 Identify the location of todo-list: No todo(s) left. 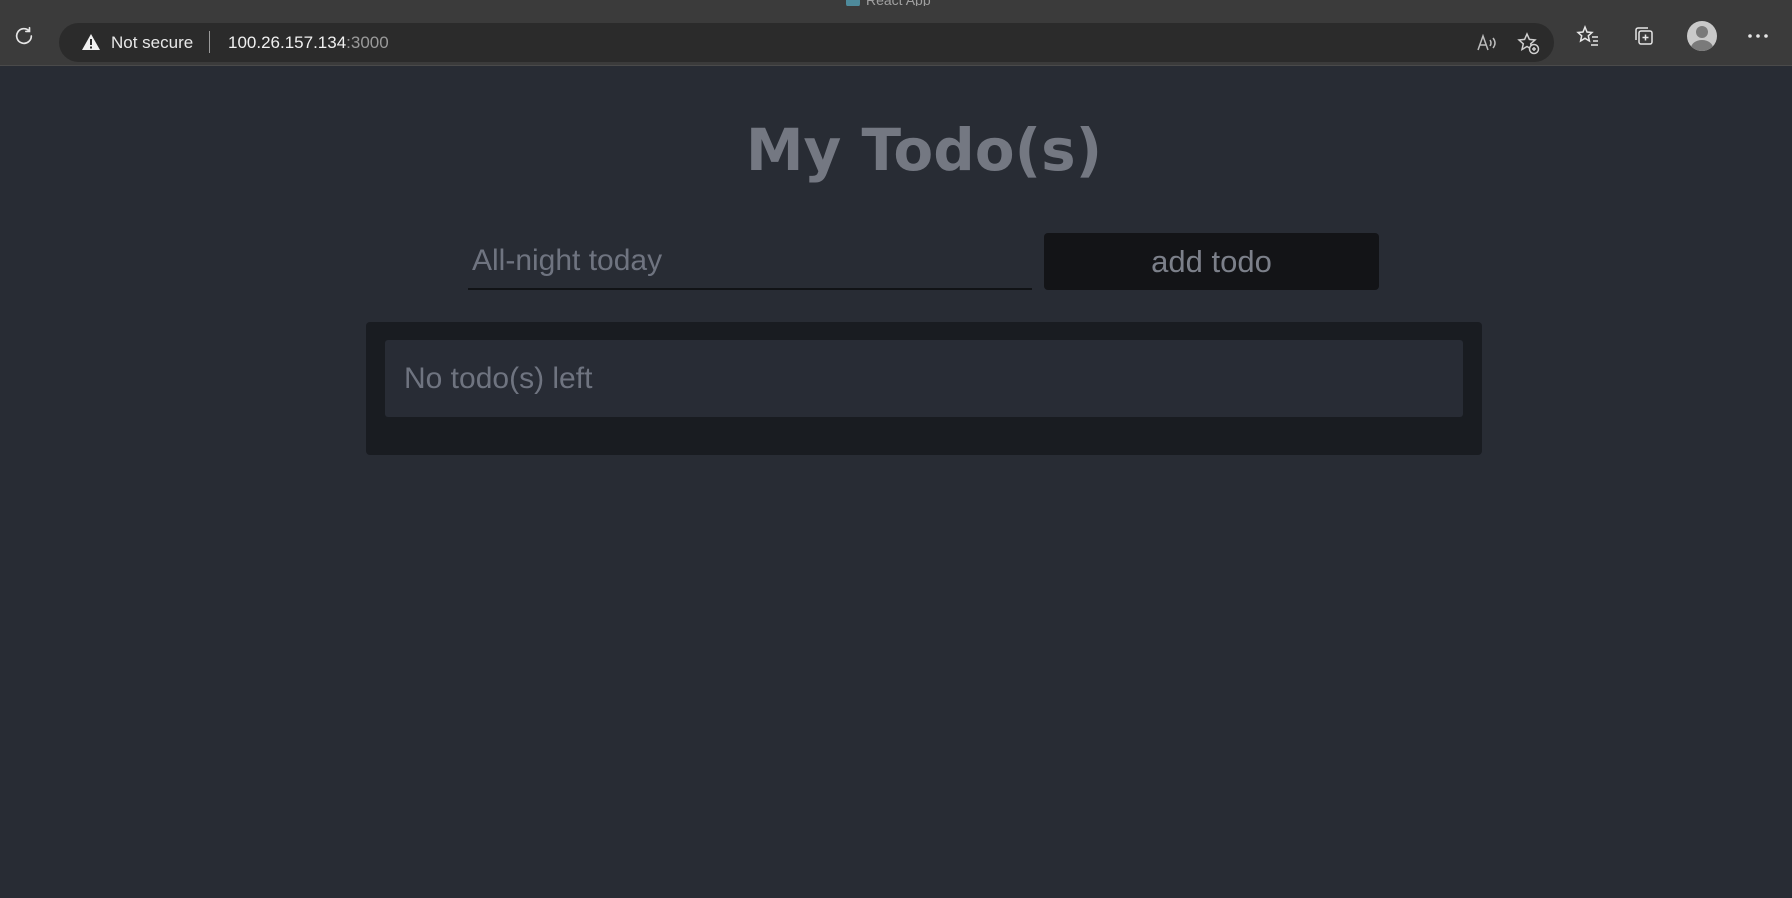
(924, 388).